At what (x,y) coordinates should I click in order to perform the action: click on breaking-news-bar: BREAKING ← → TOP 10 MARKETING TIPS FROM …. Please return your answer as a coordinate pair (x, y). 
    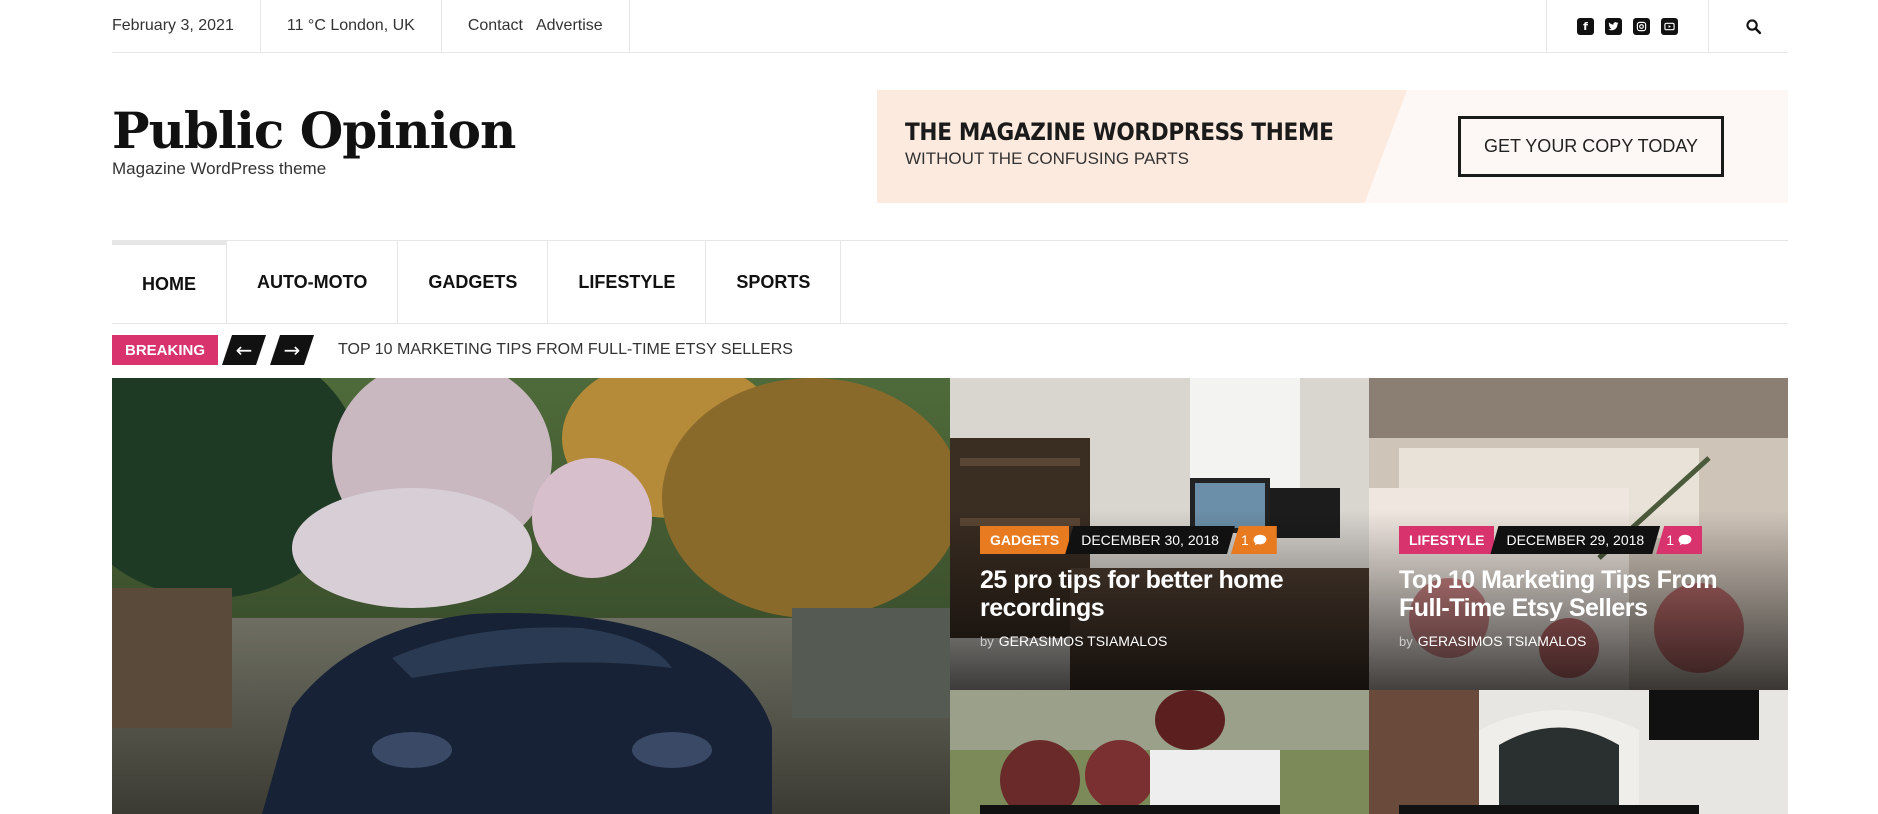
    Looking at the image, I should click on (950, 350).